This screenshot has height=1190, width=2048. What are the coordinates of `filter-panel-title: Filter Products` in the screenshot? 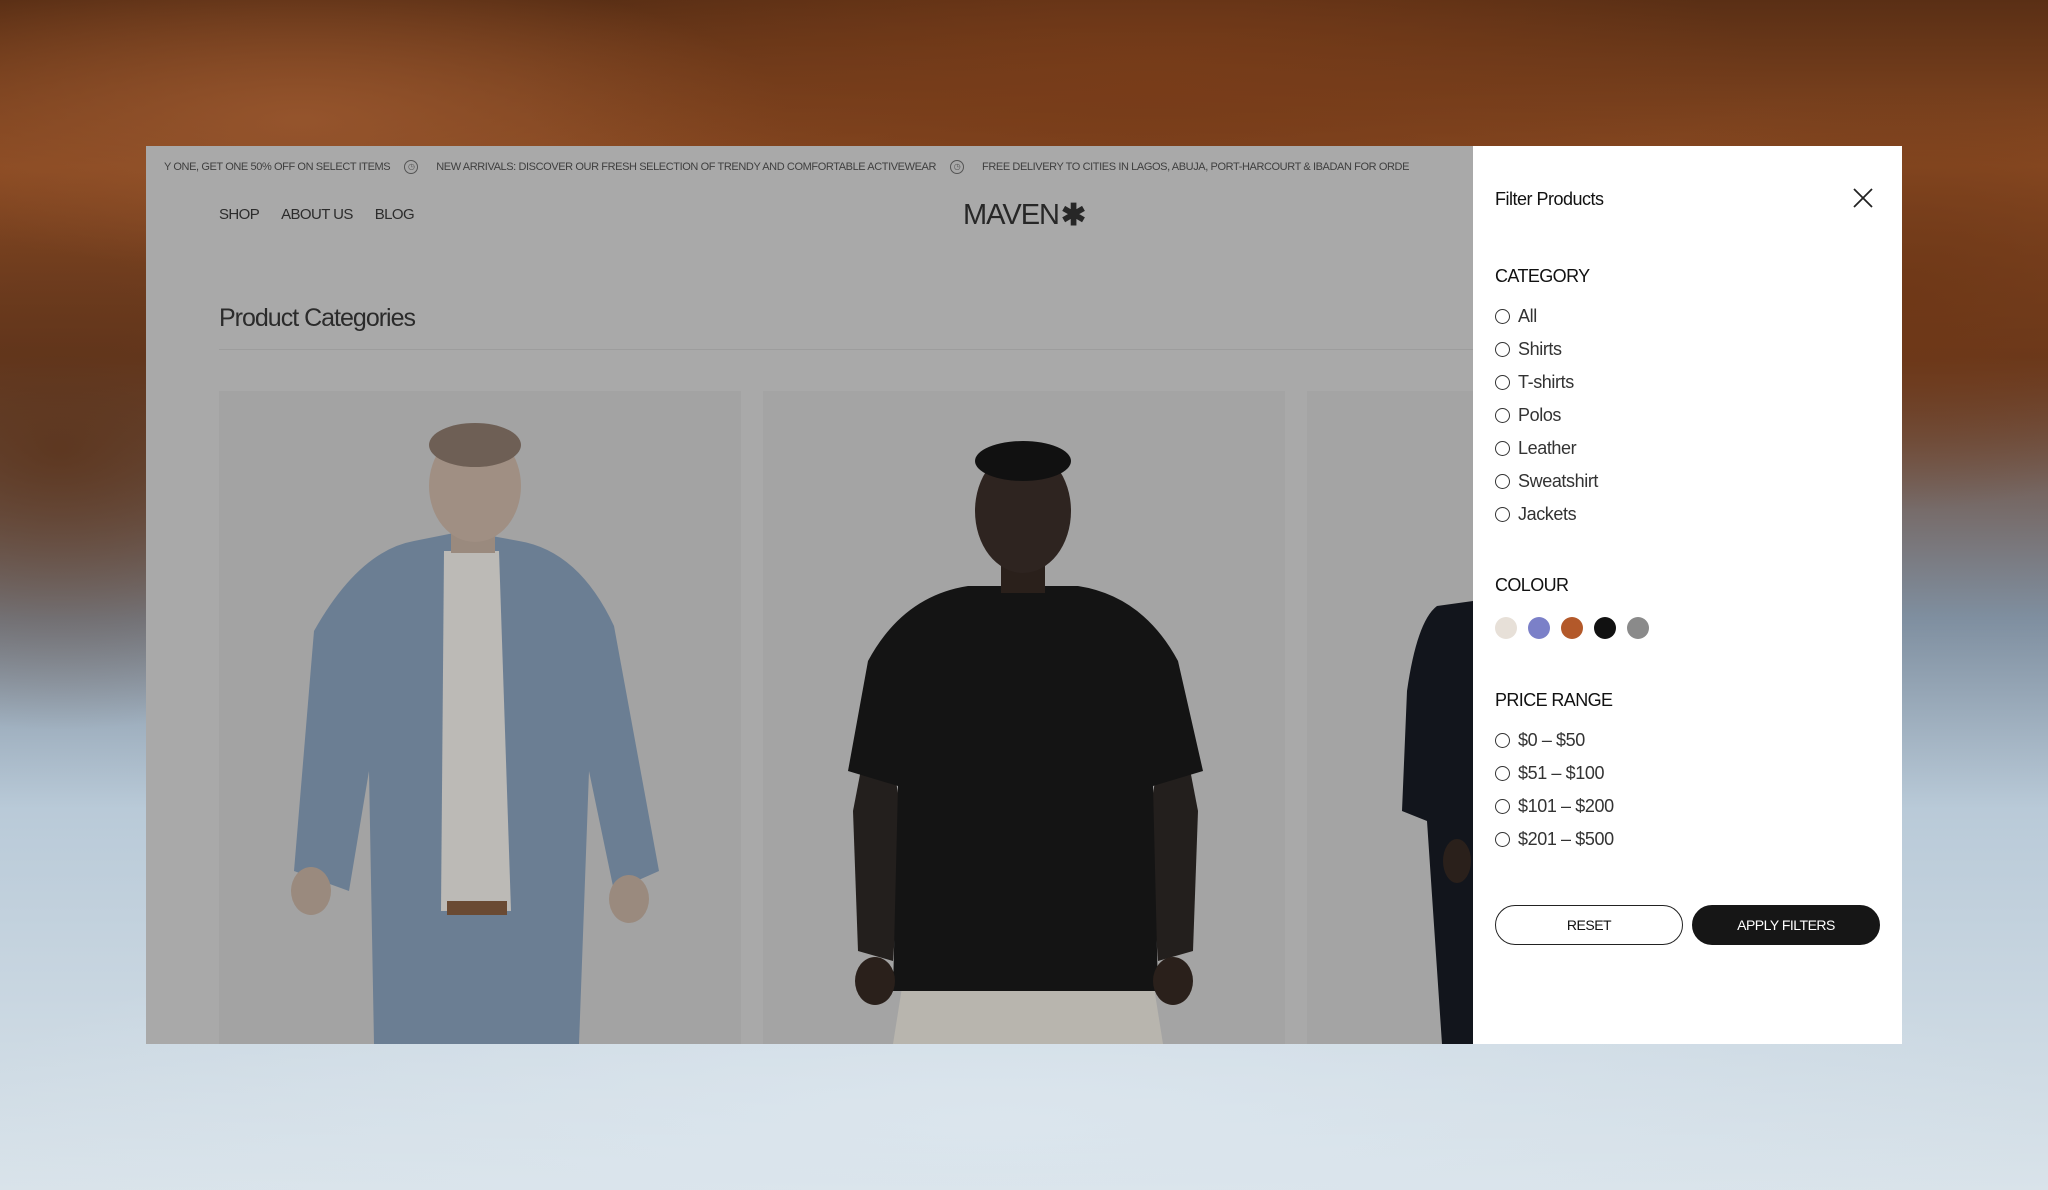 It's located at (1549, 199).